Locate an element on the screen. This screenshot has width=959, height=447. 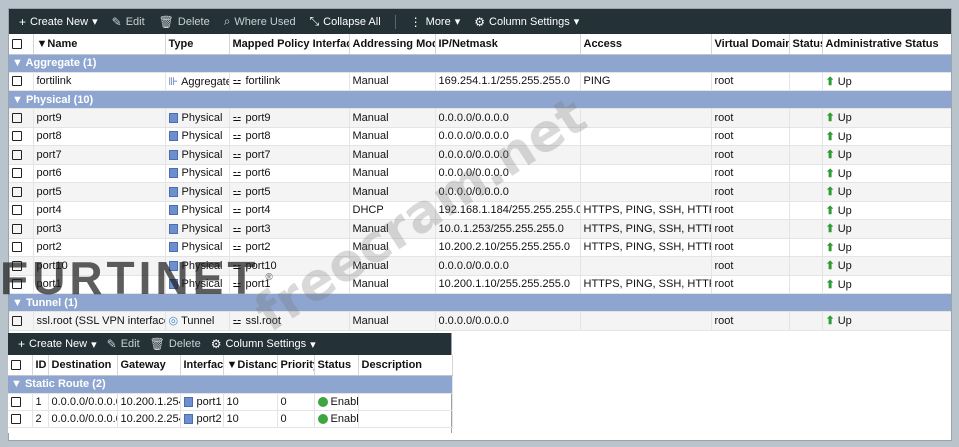
collapse-all-button: ⤡ Collapse All is located at coordinates (345, 21).